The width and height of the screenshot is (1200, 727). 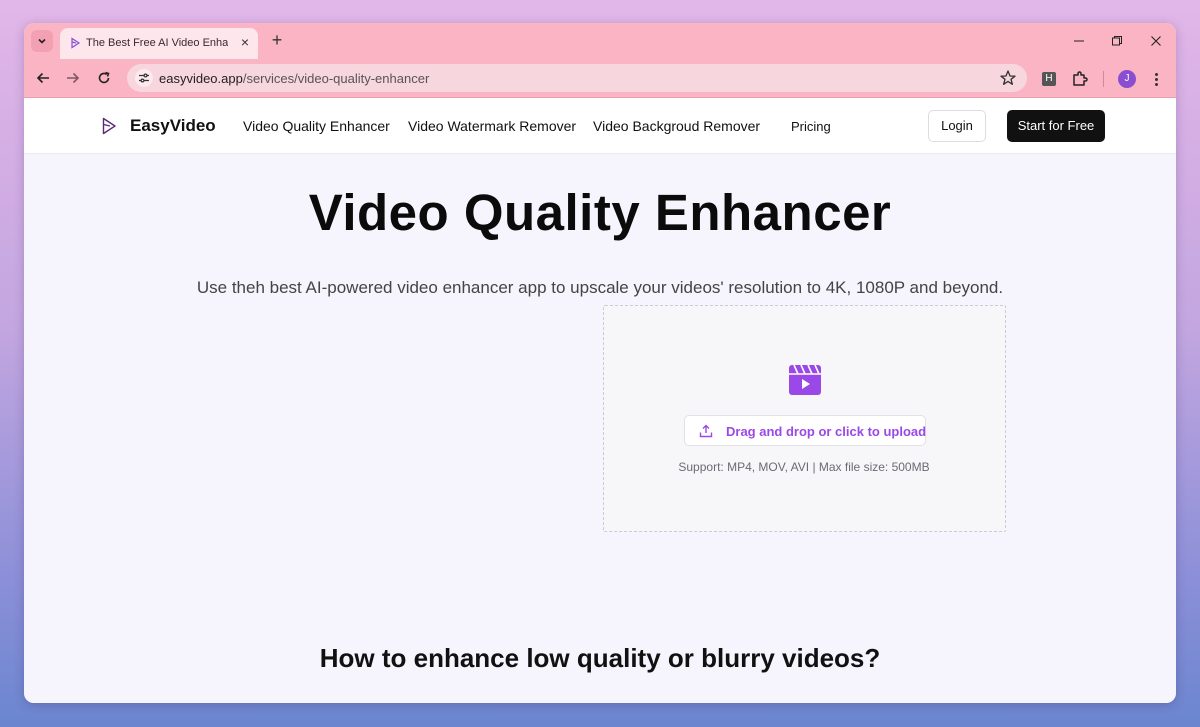 I want to click on chevron-down-icon, so click(x=42, y=41).